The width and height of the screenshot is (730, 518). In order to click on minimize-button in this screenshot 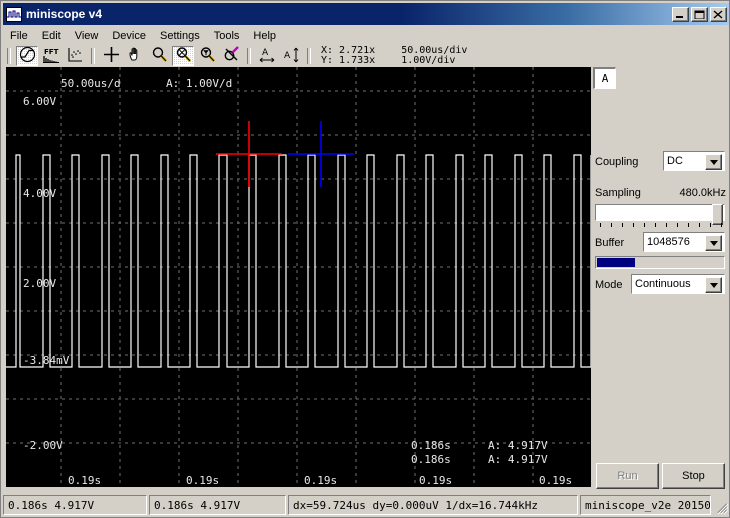, I will do `click(680, 14)`.